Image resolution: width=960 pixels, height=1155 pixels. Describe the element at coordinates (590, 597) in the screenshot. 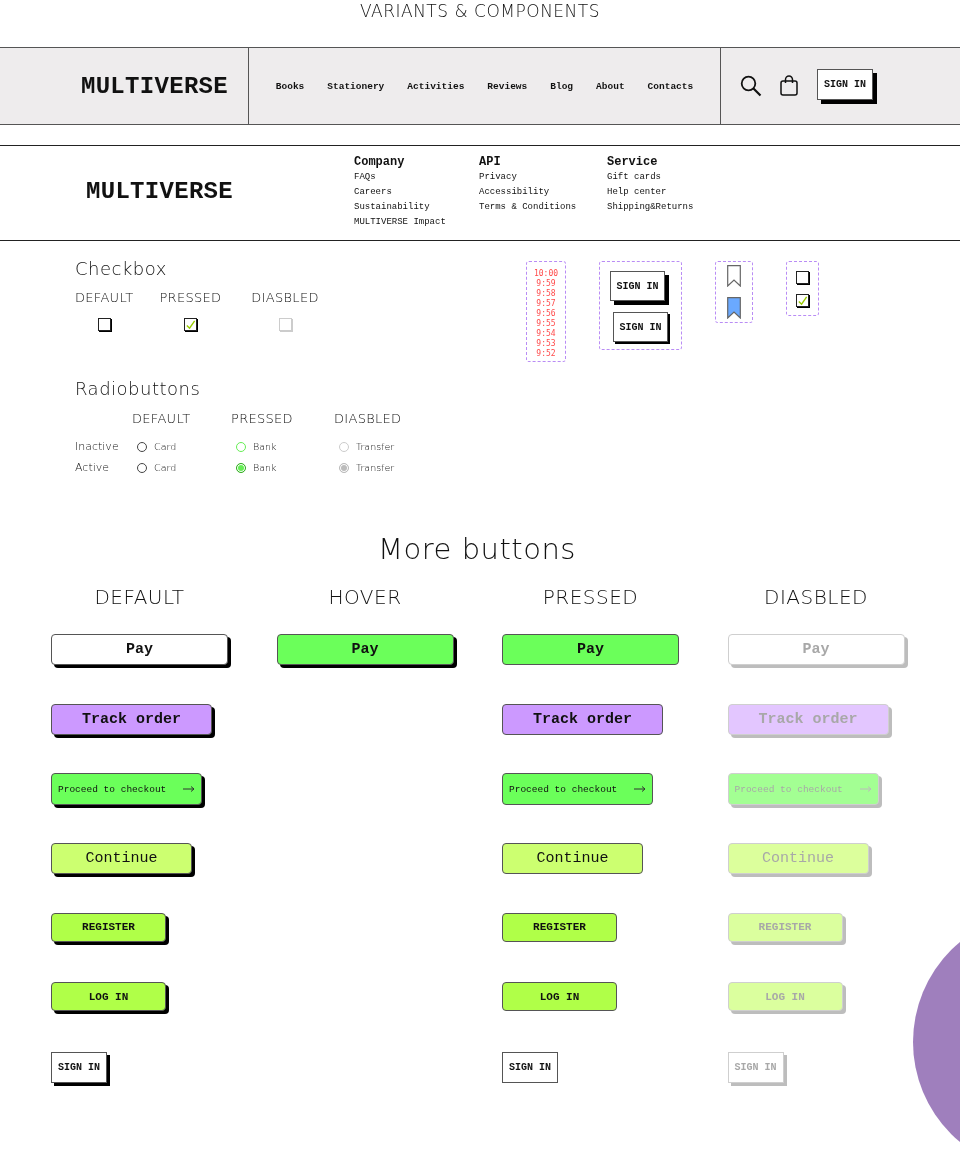

I see `column-heading: PRESSED` at that location.